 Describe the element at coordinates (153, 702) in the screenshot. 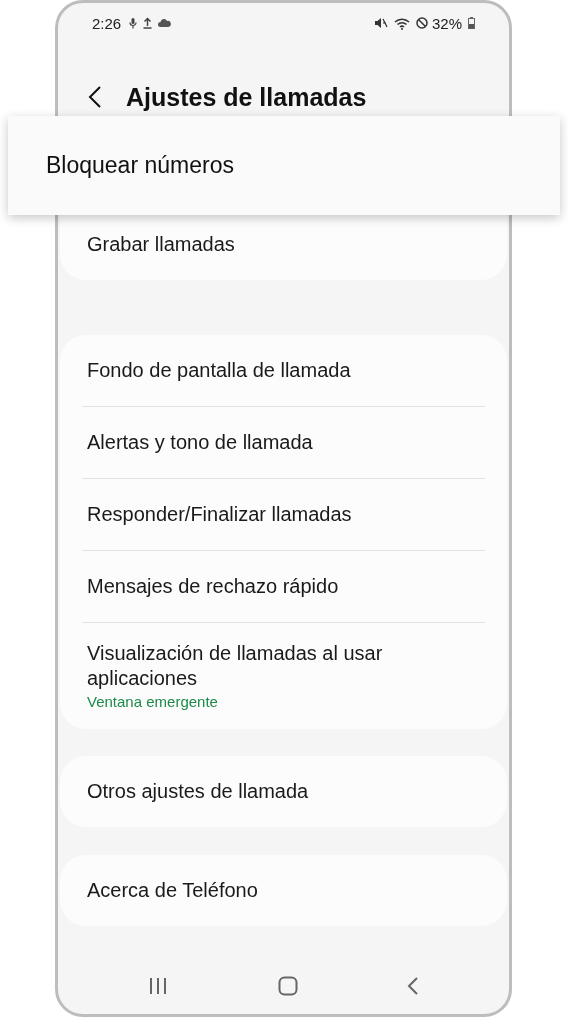

I see `item-subtitle: Ventana emergente` at that location.